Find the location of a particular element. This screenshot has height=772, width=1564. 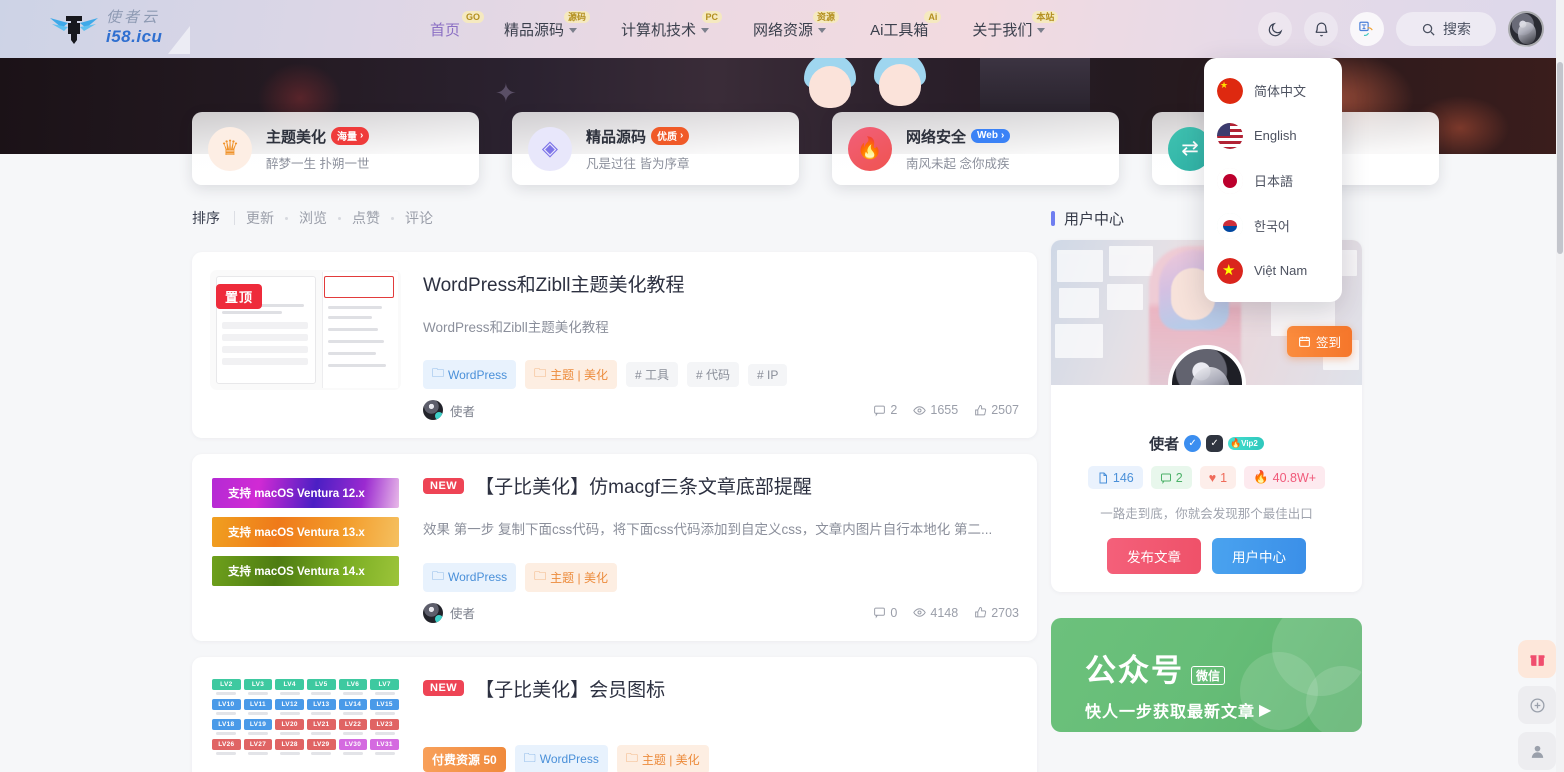

hero-head is located at coordinates (830, 87).